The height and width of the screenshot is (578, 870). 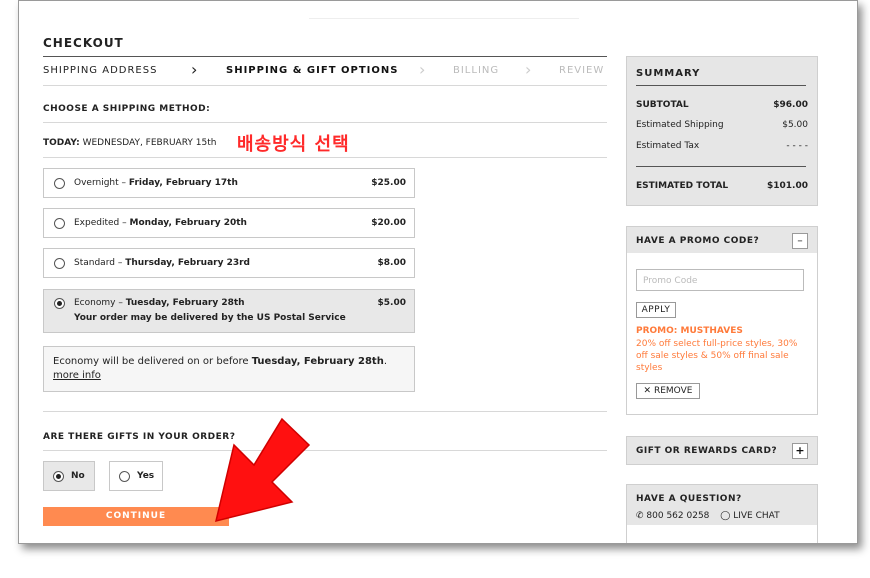 I want to click on question-panel-body, so click(x=722, y=534).